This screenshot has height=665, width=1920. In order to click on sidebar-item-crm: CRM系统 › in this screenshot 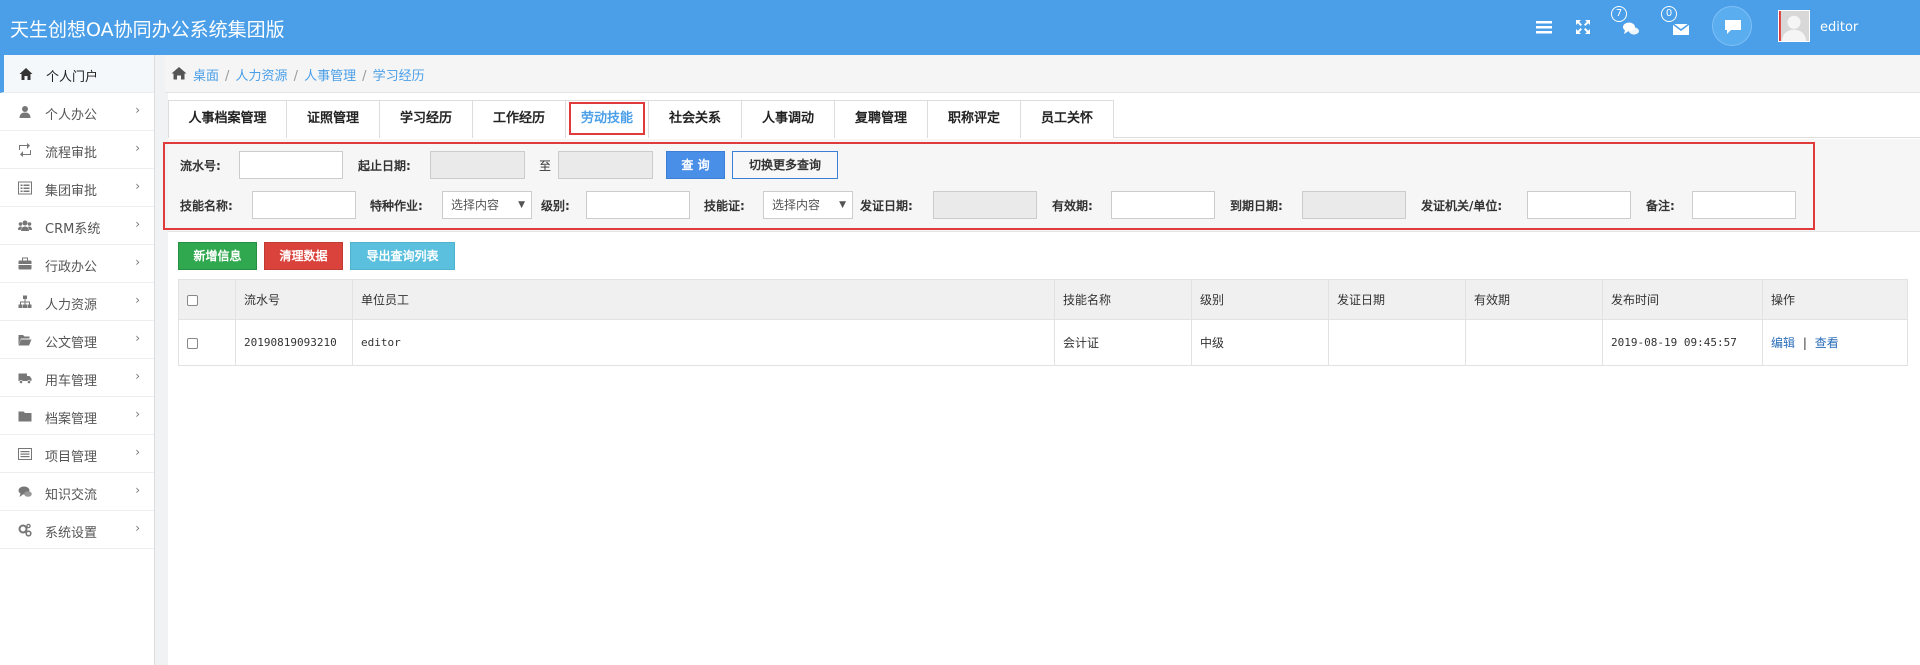, I will do `click(77, 226)`.